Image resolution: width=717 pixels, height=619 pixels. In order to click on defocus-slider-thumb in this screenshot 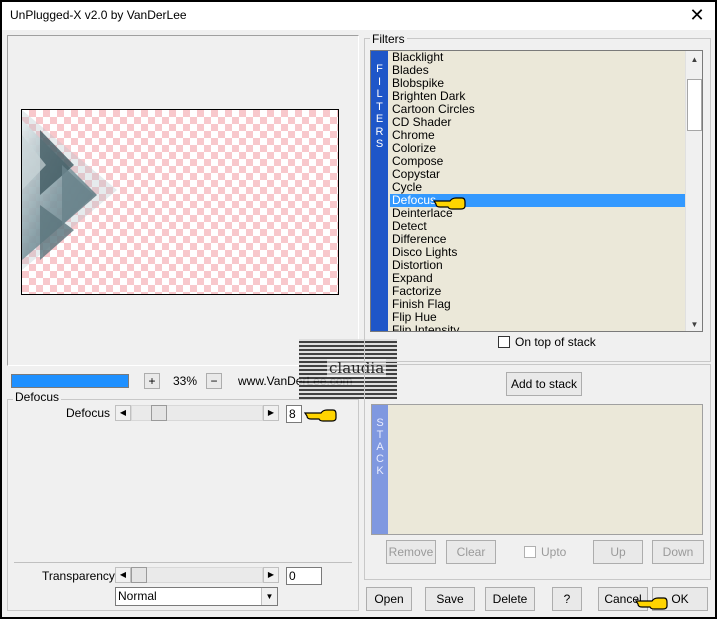, I will do `click(159, 413)`.